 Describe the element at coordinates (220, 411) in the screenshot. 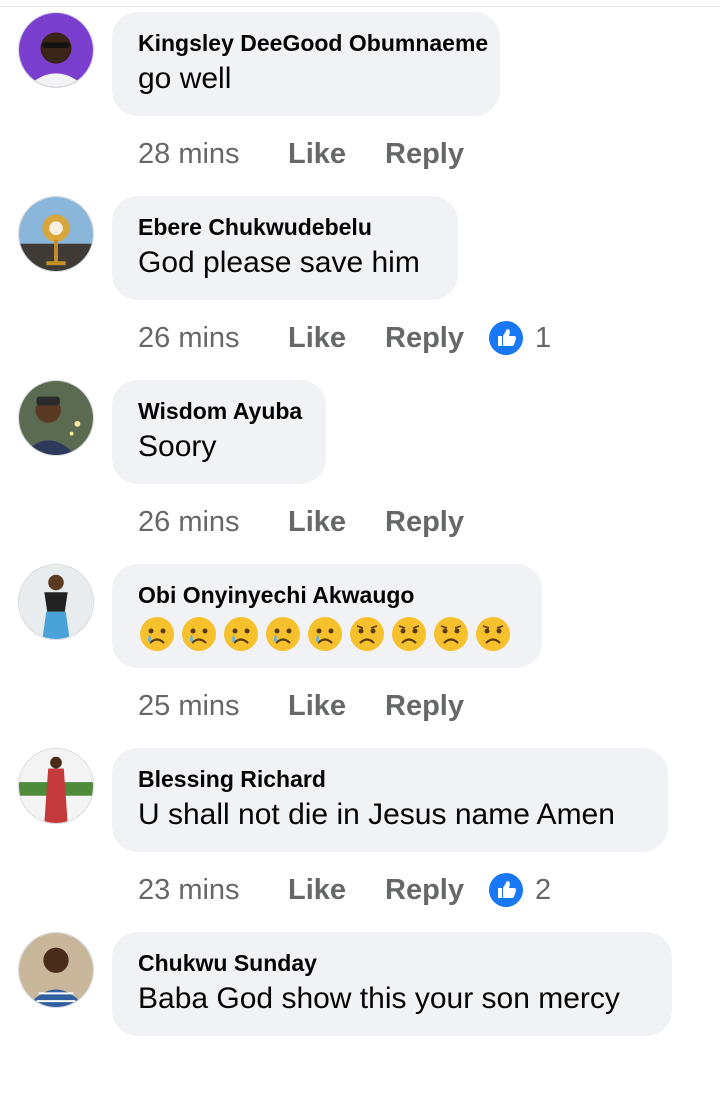

I see `comment-author: Wisdom Ayuba` at that location.